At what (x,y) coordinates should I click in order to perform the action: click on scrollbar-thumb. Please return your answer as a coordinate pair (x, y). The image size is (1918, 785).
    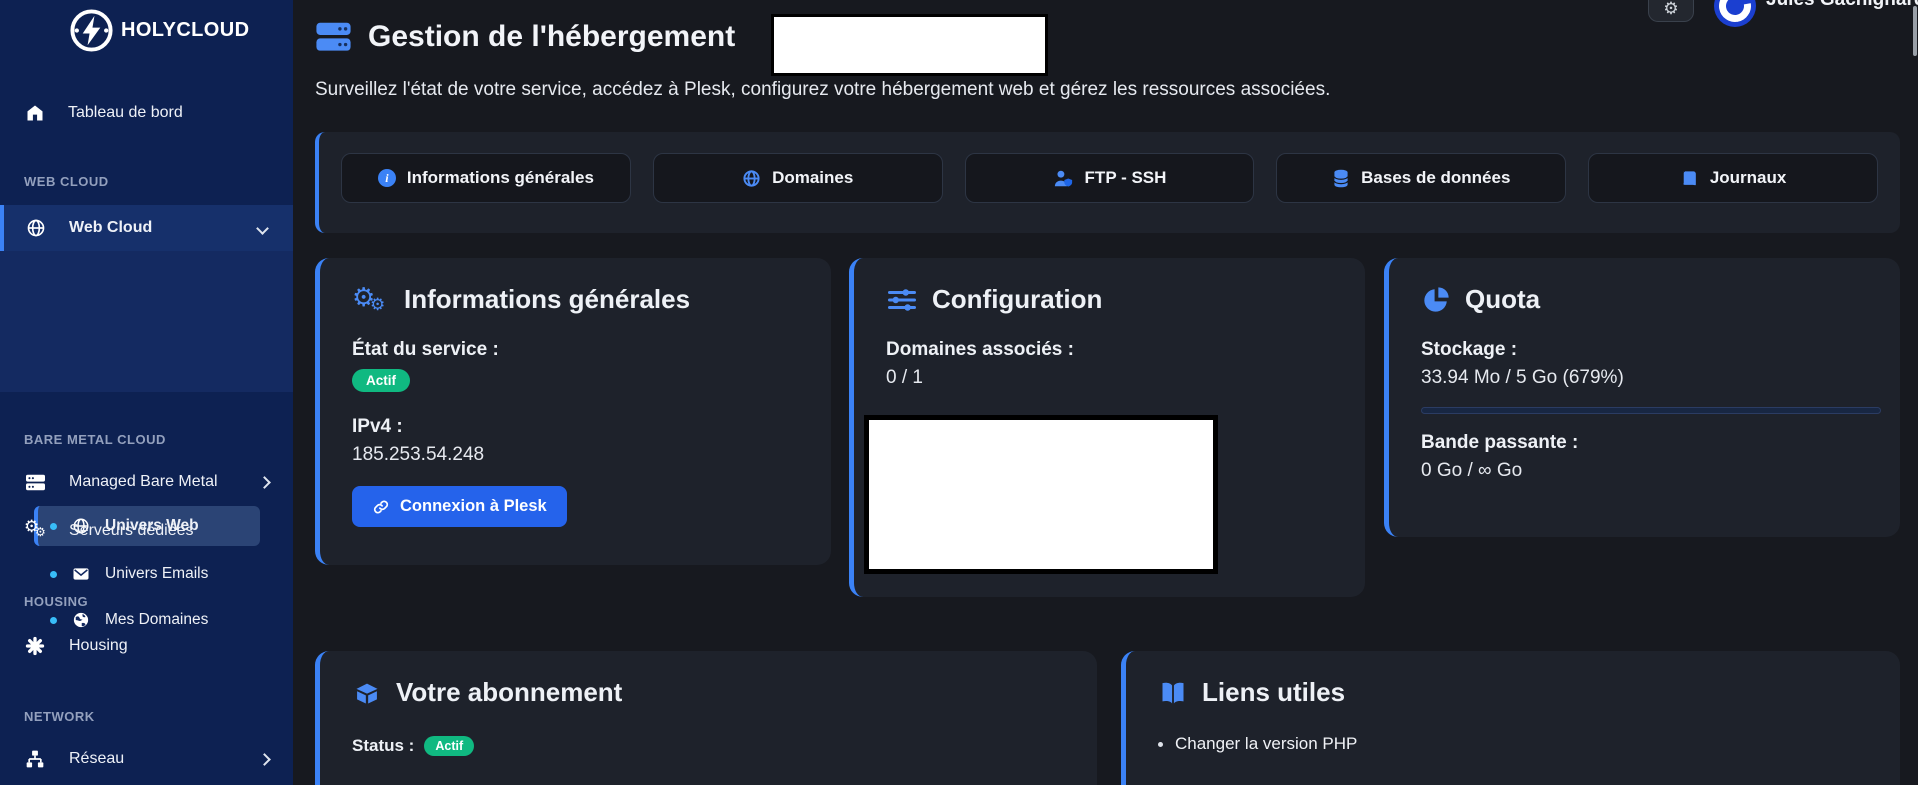
    Looking at the image, I should click on (1915, 31).